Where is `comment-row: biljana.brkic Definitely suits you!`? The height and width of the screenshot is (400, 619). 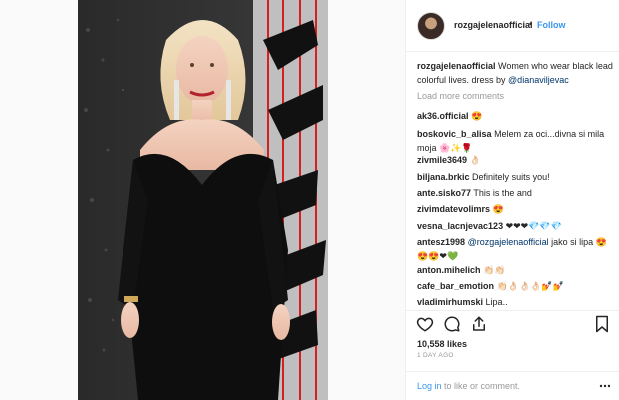
comment-row: biljana.brkic Definitely suits you! is located at coordinates (517, 177).